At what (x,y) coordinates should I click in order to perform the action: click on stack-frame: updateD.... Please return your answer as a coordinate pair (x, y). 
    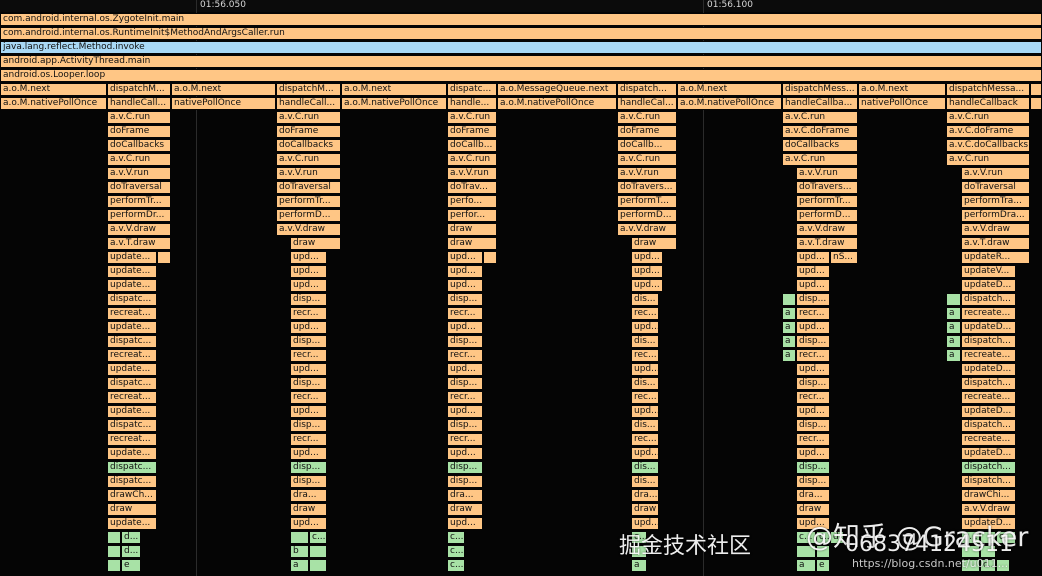
    Looking at the image, I should click on (988, 369).